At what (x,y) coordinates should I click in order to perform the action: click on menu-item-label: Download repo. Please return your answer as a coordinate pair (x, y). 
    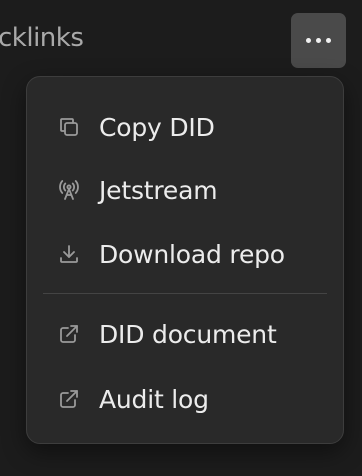
    Looking at the image, I should click on (192, 254).